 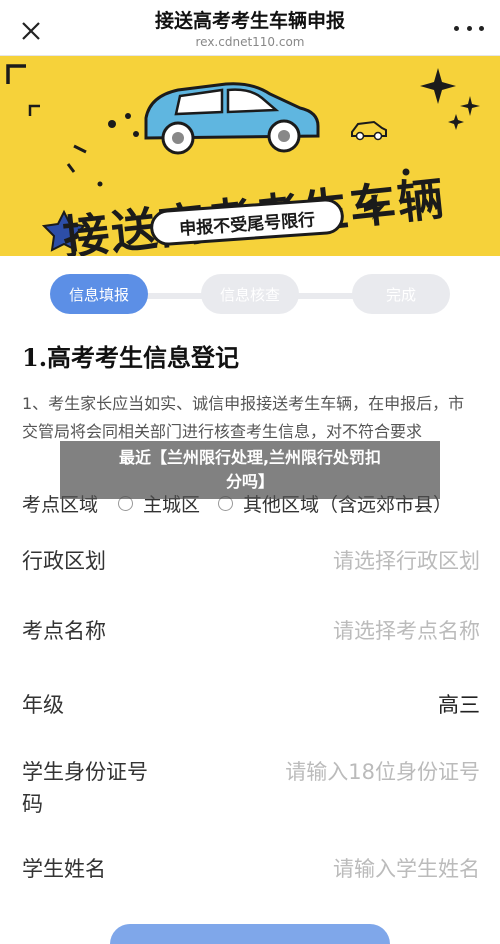 I want to click on close-button, so click(x=31, y=31).